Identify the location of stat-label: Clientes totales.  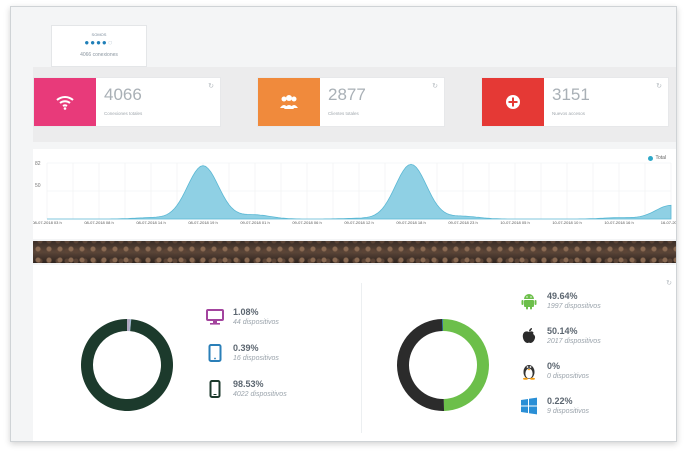
(343, 113).